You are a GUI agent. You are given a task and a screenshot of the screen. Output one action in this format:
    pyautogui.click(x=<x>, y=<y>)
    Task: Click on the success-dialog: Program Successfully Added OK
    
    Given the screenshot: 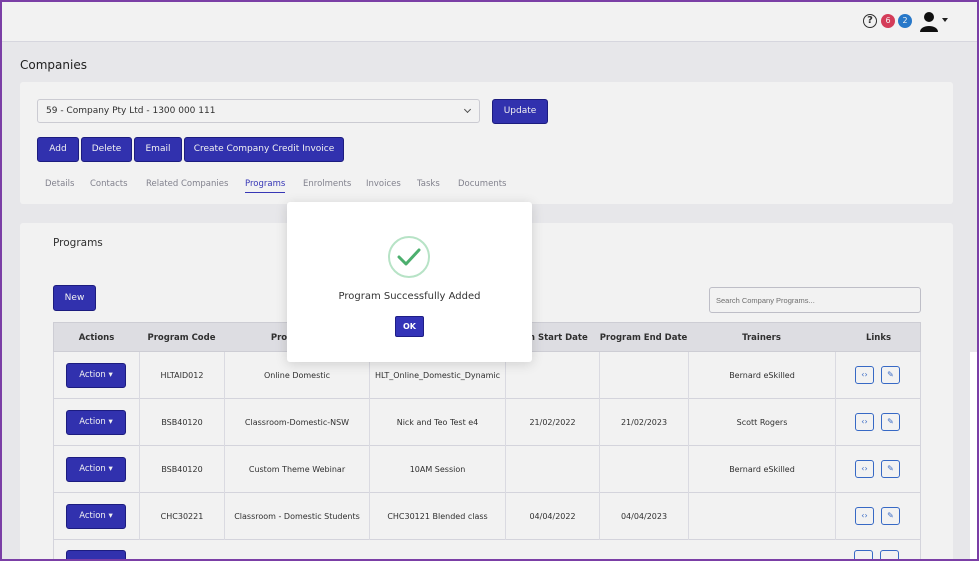 What is the action you would take?
    pyautogui.click(x=409, y=282)
    